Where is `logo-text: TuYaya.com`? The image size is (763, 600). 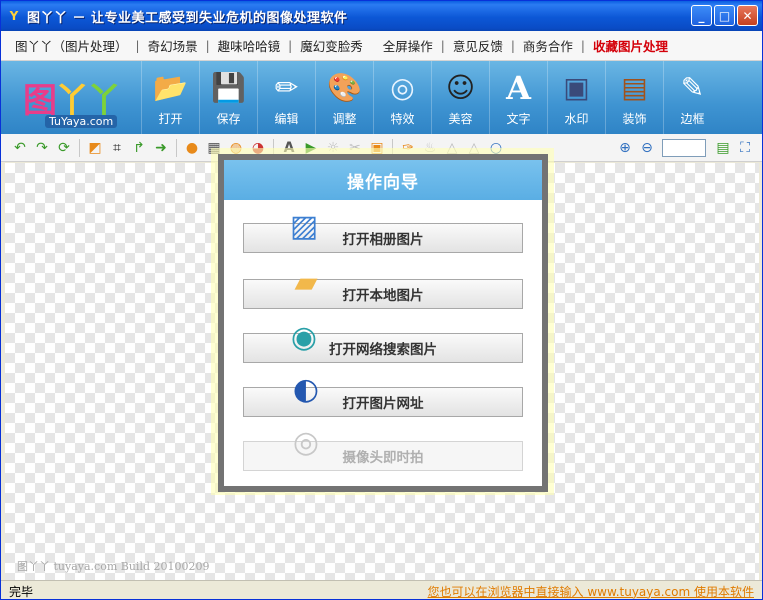 logo-text: TuYaya.com is located at coordinates (81, 121).